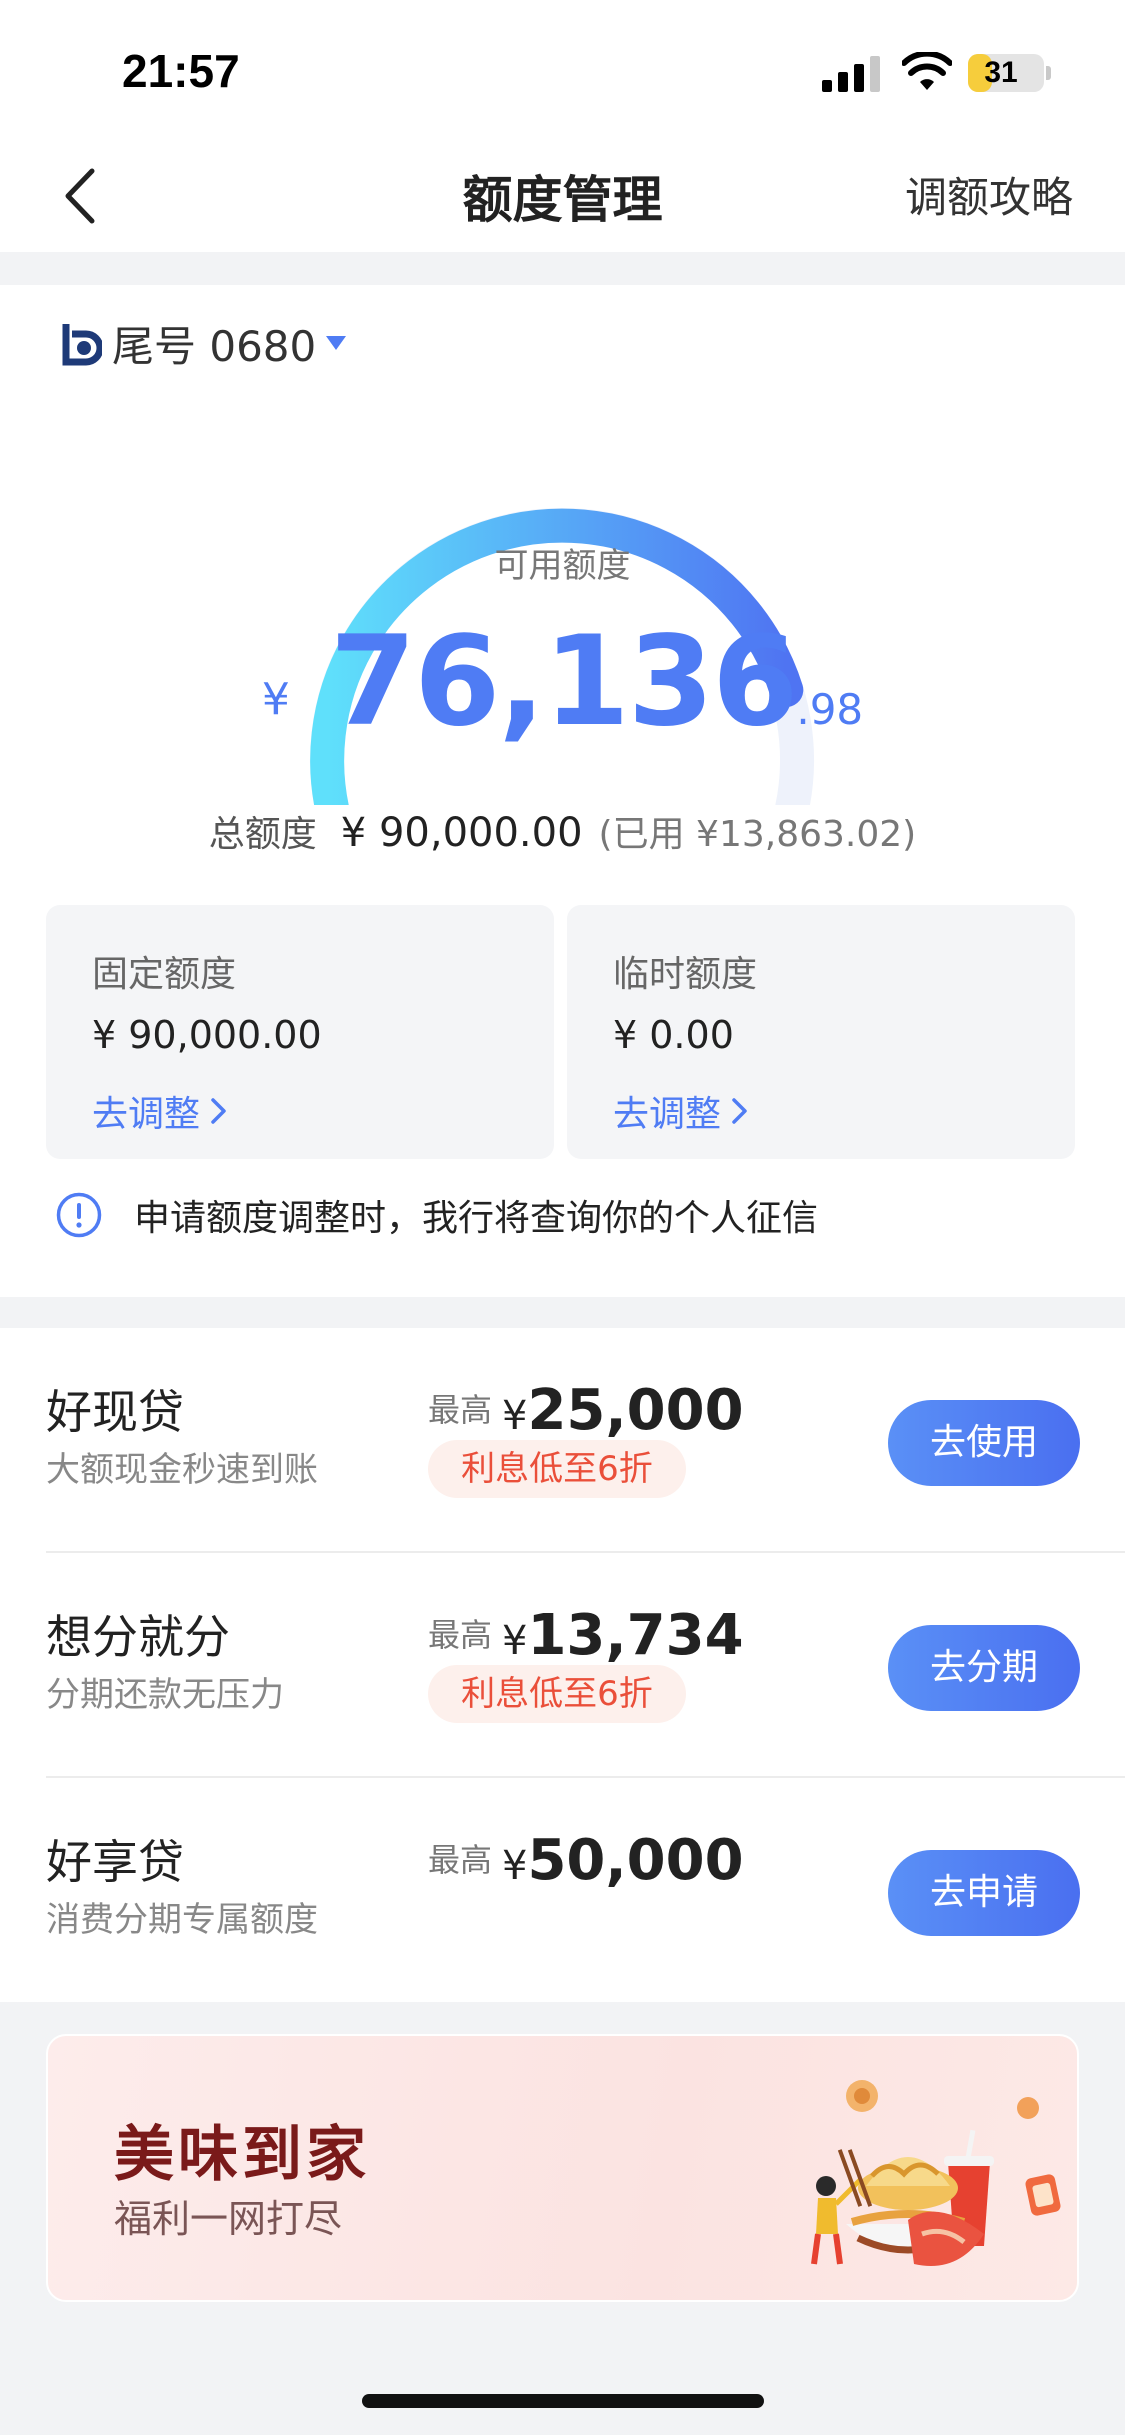 Image resolution: width=1125 pixels, height=2435 pixels. I want to click on battery-icon: 31, so click(1006, 73).